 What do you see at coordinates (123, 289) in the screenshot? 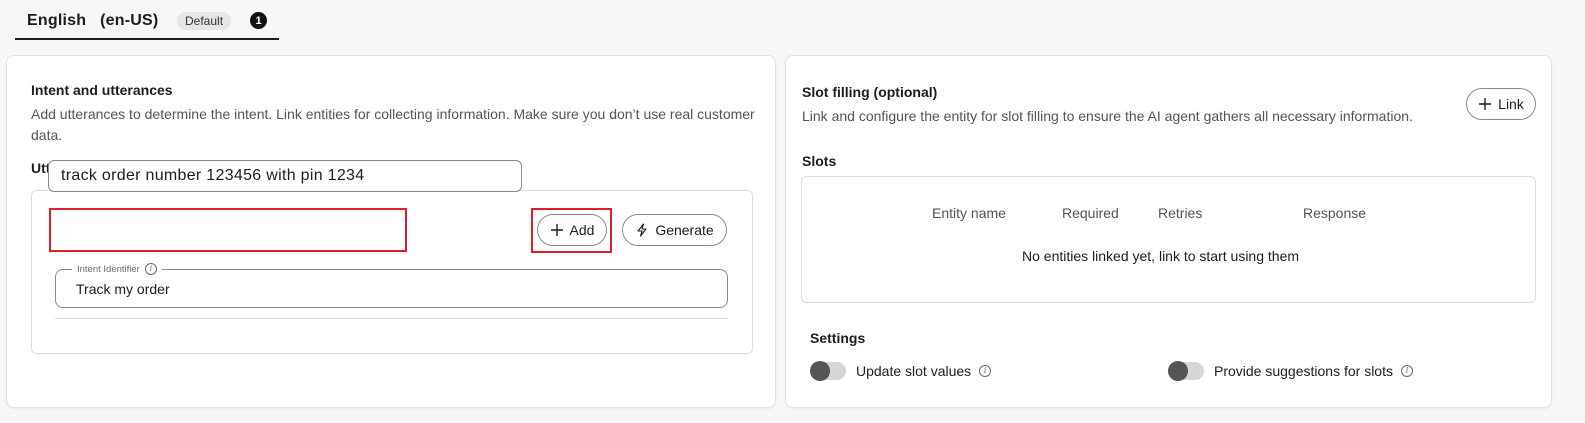
I see `intent-identifier-value: Track my order` at bounding box center [123, 289].